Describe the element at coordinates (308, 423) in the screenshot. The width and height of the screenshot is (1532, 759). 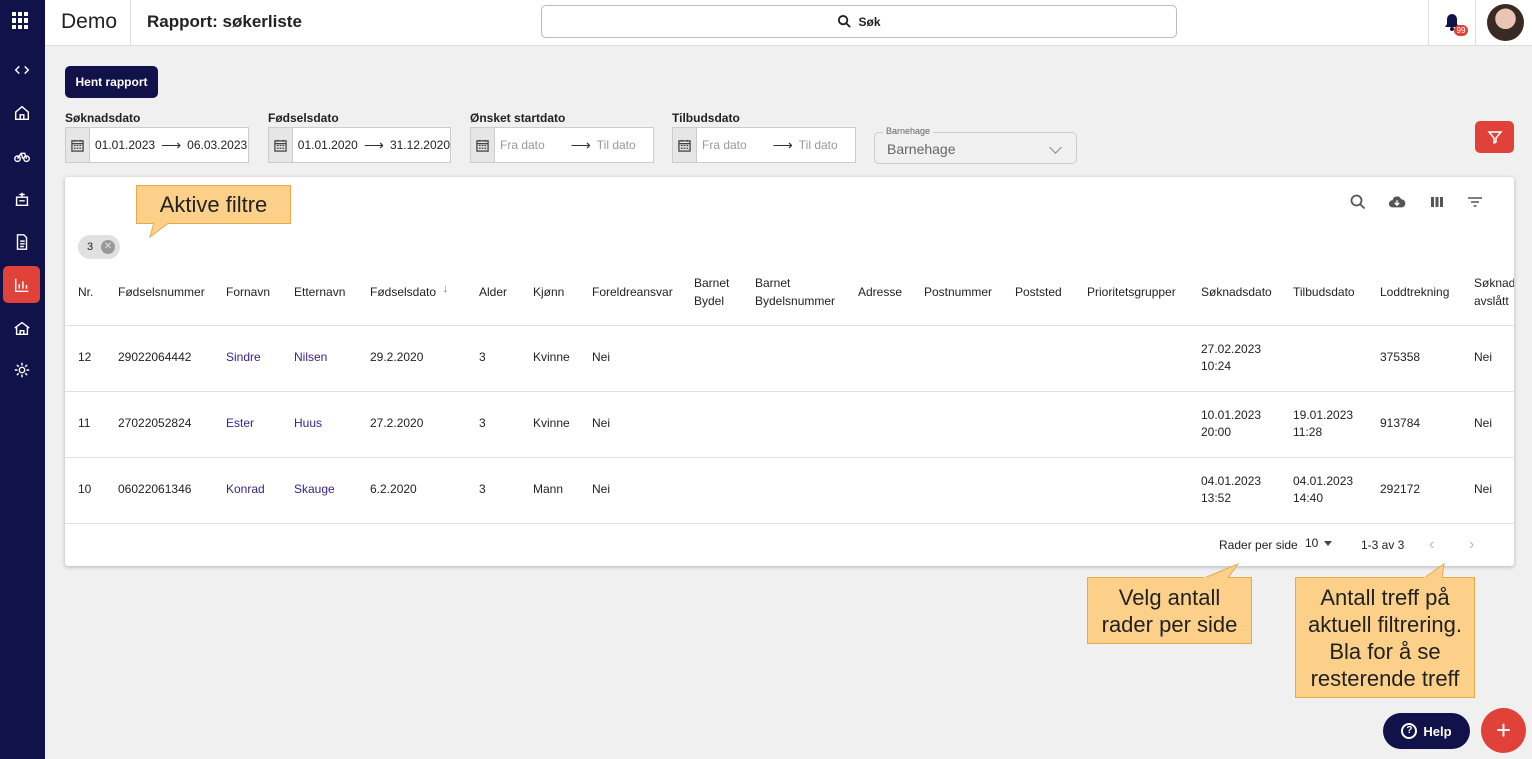
I see `cell-etternavn-link: Huus` at that location.